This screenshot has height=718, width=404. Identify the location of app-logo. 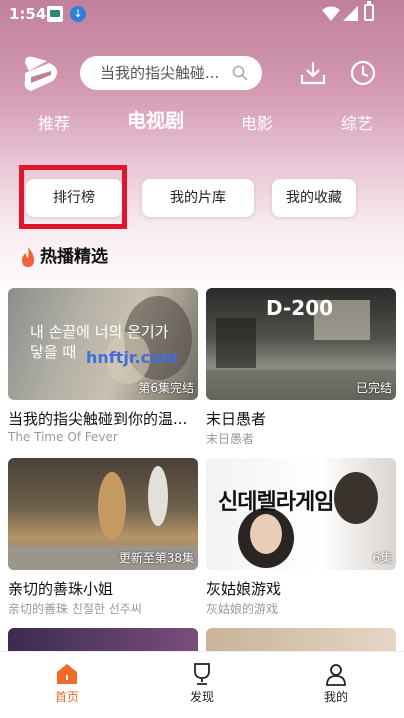
(41, 73).